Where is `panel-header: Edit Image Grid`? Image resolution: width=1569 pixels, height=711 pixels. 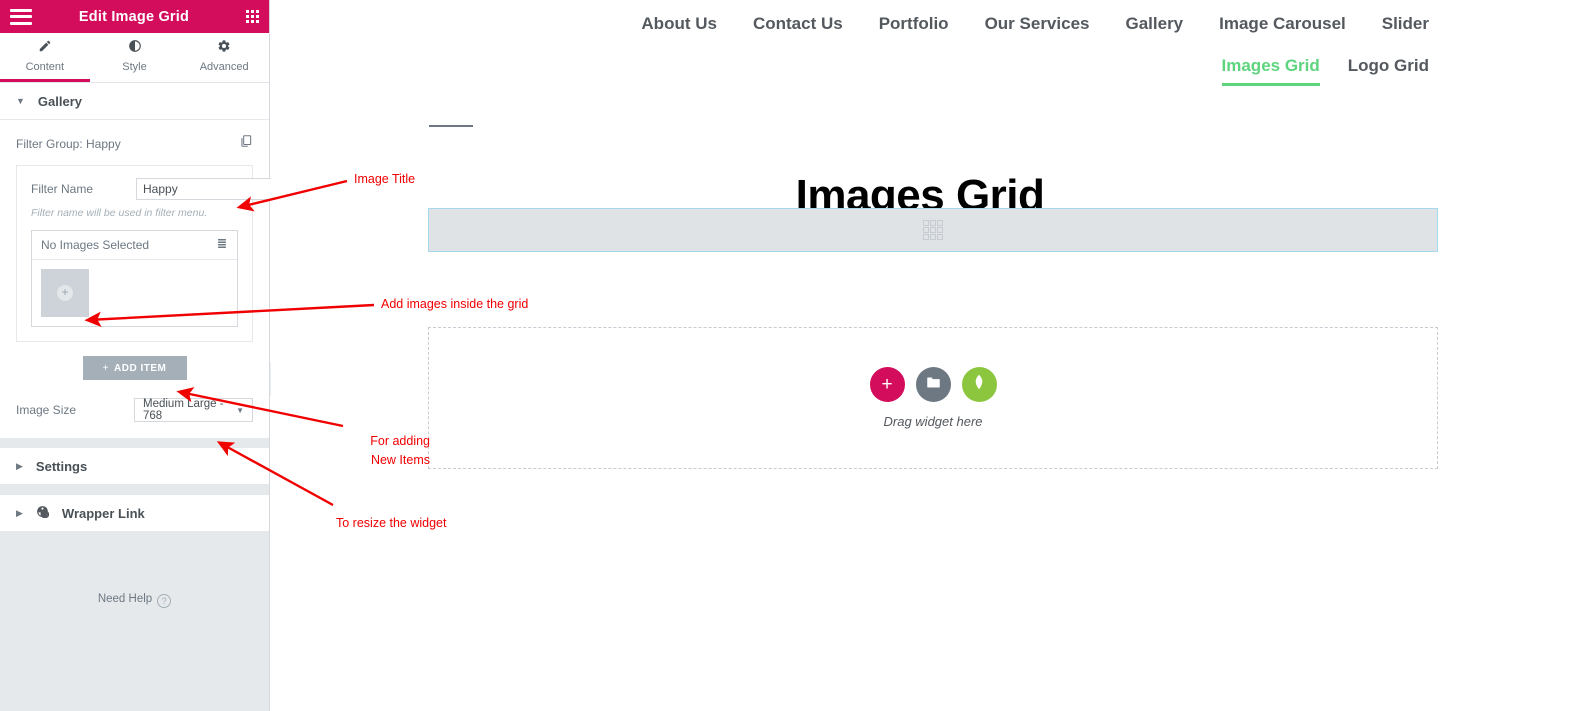
panel-header: Edit Image Grid is located at coordinates (134, 16).